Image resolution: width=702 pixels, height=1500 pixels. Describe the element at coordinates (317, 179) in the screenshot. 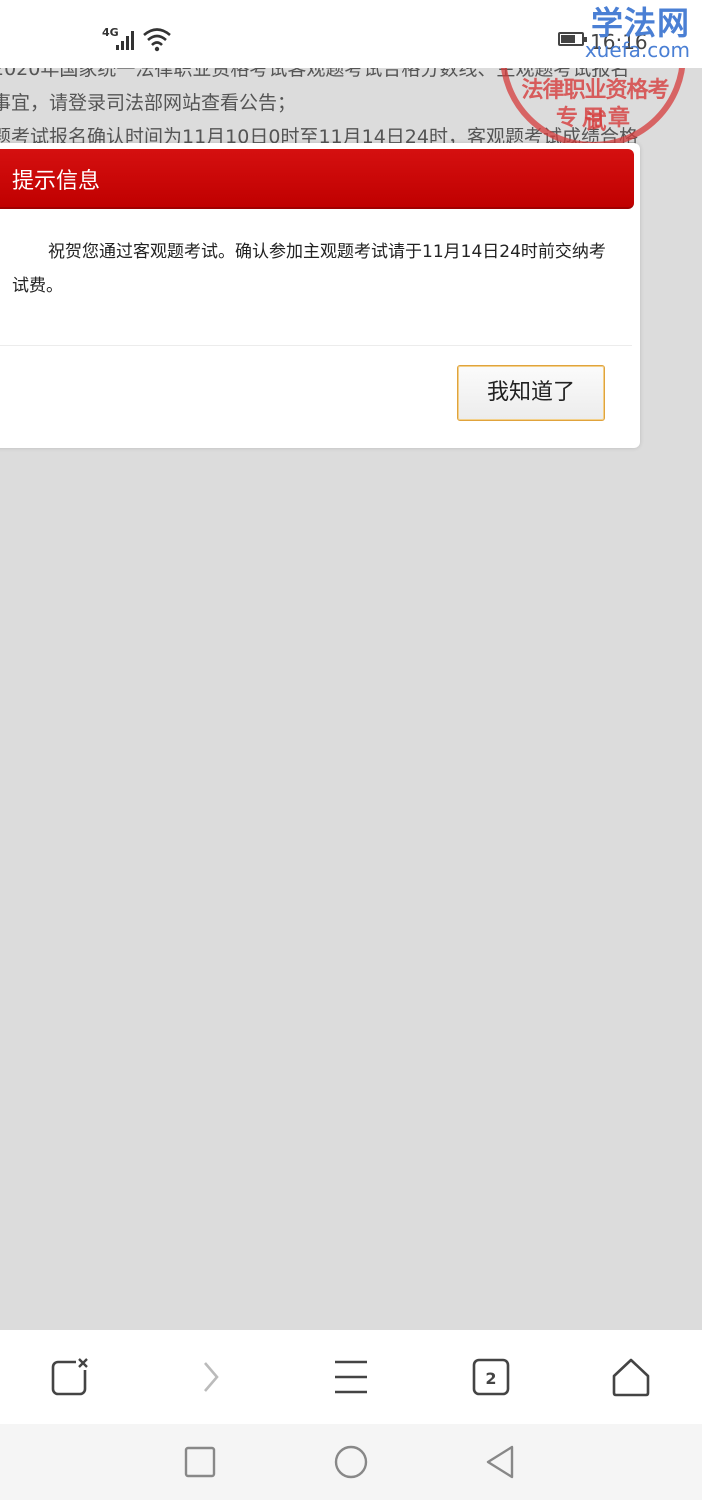

I see `dialog-header: 提示信息` at that location.